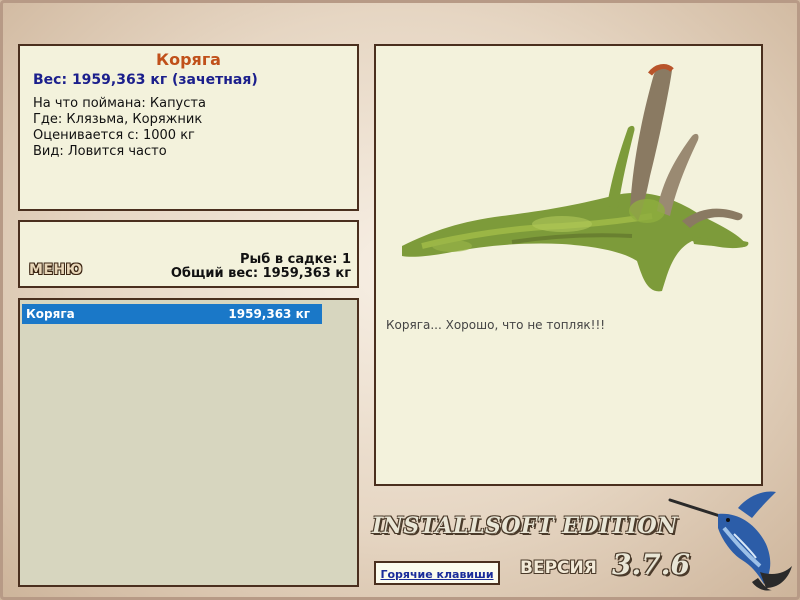 This screenshot has width=800, height=600. What do you see at coordinates (525, 526) in the screenshot?
I see `brand-title: INSTALLSOFT EDITION` at bounding box center [525, 526].